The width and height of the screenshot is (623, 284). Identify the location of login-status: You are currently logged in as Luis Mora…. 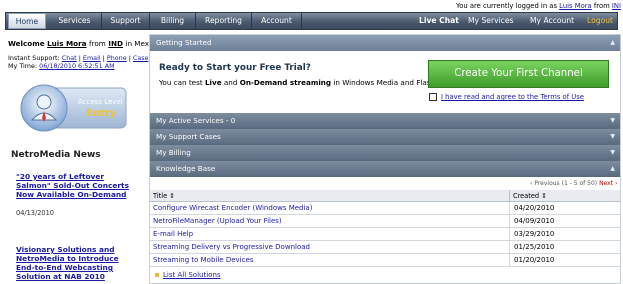
(311, 6).